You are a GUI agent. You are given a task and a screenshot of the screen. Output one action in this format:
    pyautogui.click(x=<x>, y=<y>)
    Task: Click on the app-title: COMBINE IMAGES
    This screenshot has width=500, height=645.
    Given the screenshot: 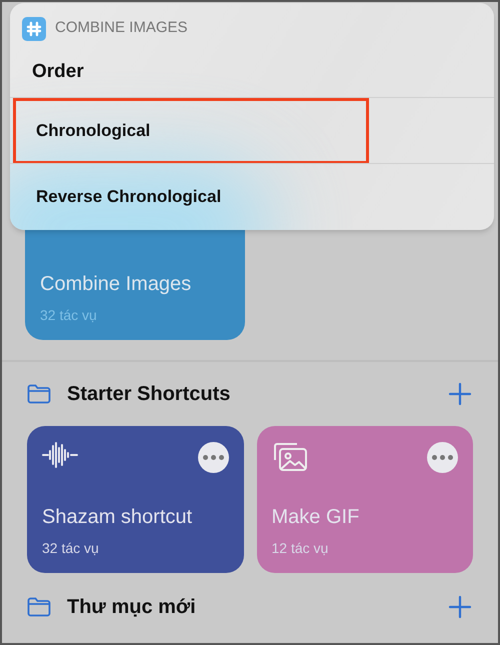 What is the action you would take?
    pyautogui.click(x=121, y=28)
    